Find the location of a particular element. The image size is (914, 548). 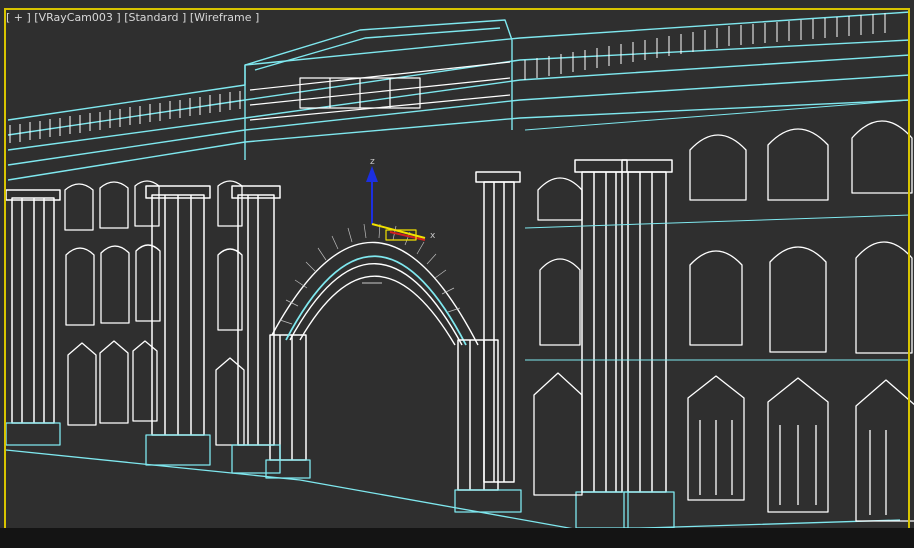

central-arch is located at coordinates (375, 293).